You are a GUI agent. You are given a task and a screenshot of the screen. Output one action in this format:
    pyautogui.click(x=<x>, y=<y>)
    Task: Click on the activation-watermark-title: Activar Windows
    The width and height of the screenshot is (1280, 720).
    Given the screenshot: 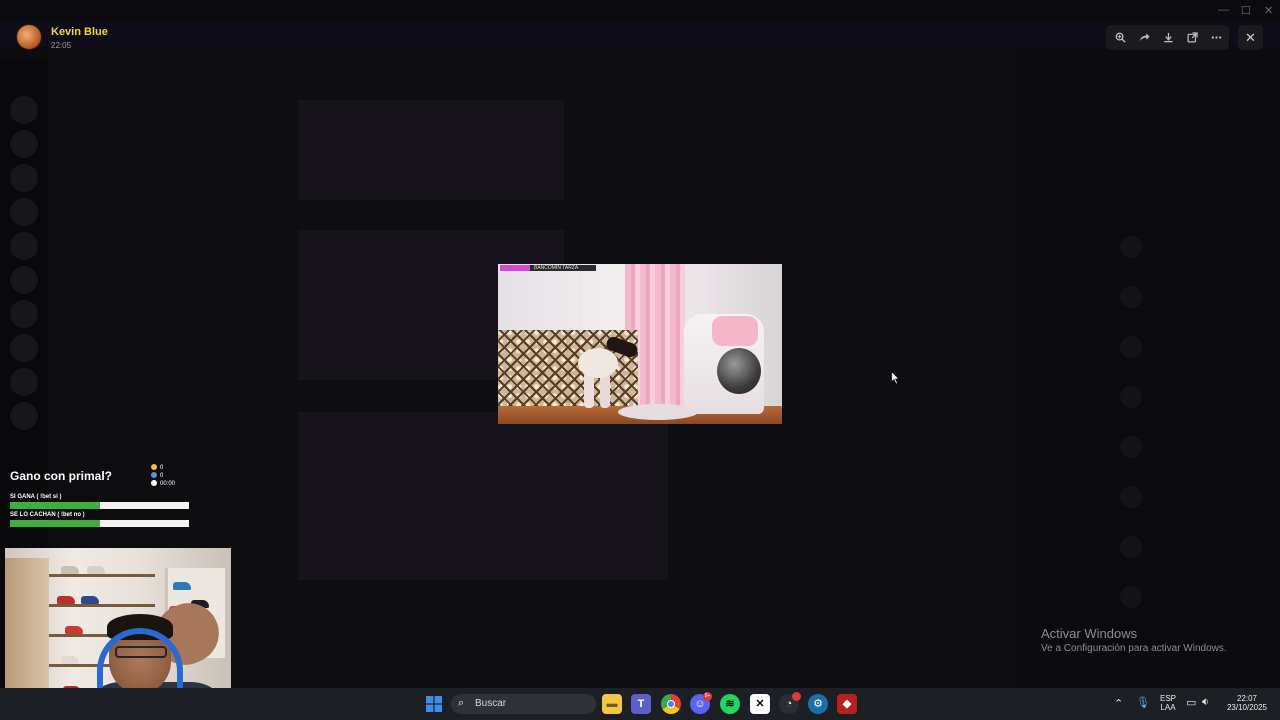 What is the action you would take?
    pyautogui.click(x=1089, y=633)
    